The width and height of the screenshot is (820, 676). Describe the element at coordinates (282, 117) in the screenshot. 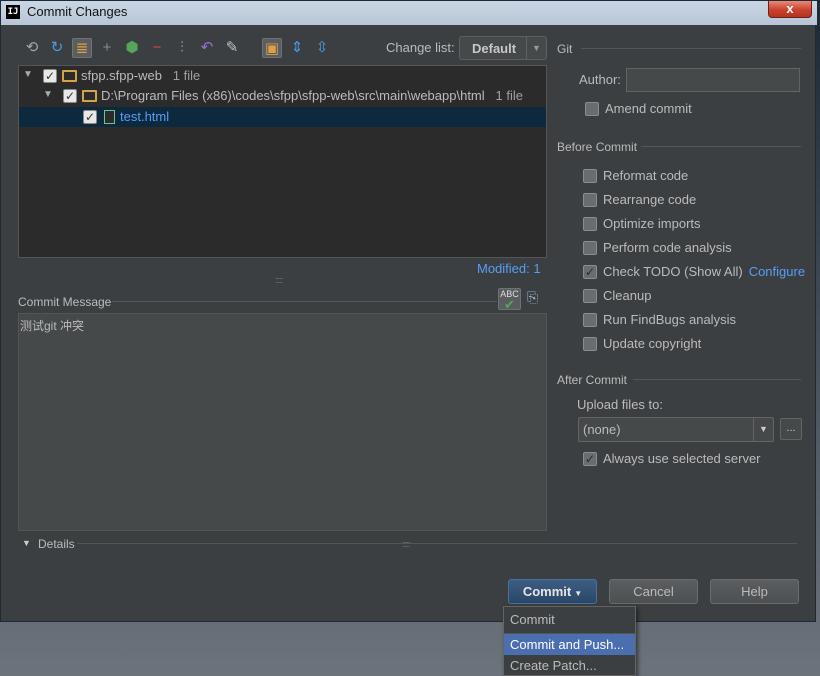

I see `tree-row-file: ✓ test.html` at that location.